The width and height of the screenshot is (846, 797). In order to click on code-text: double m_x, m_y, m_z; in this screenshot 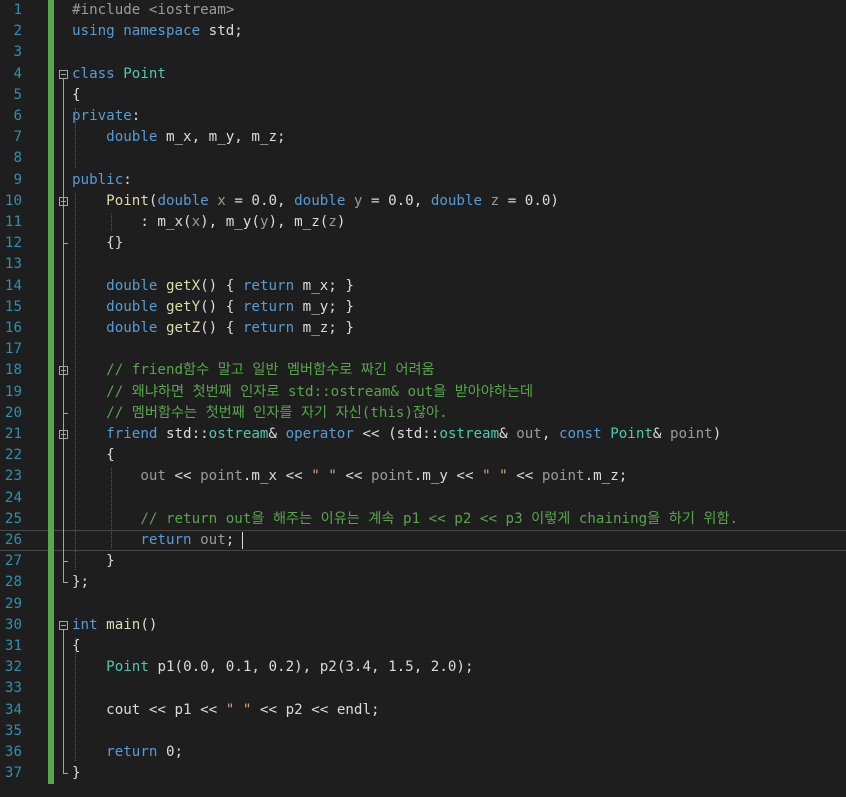, I will do `click(178, 137)`.